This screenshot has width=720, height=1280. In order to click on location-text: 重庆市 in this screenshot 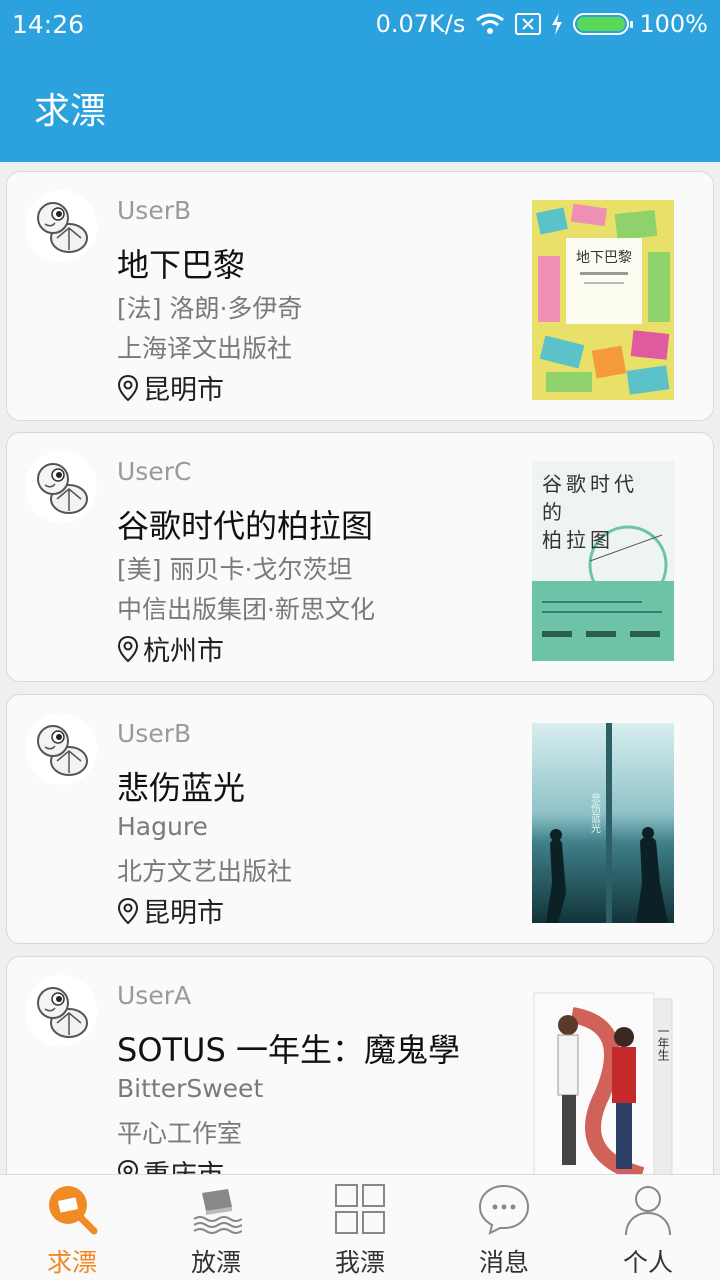, I will do `click(183, 1163)`.